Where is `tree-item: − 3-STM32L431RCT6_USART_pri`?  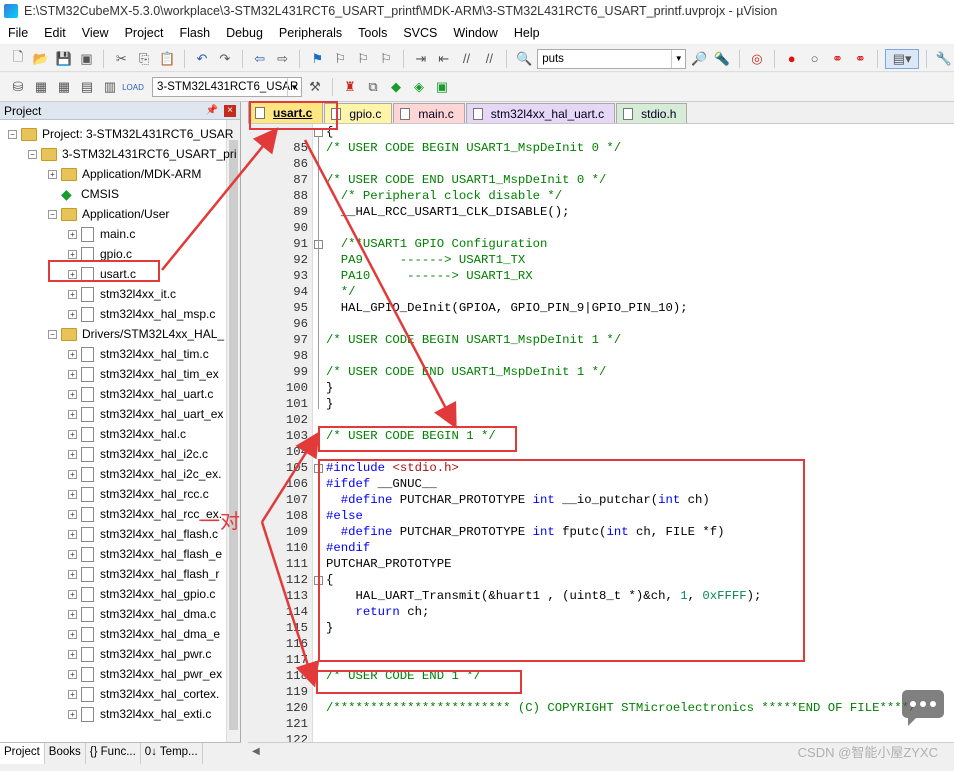
tree-item: − 3-STM32L431RCT6_USART_pri is located at coordinates (132, 154).